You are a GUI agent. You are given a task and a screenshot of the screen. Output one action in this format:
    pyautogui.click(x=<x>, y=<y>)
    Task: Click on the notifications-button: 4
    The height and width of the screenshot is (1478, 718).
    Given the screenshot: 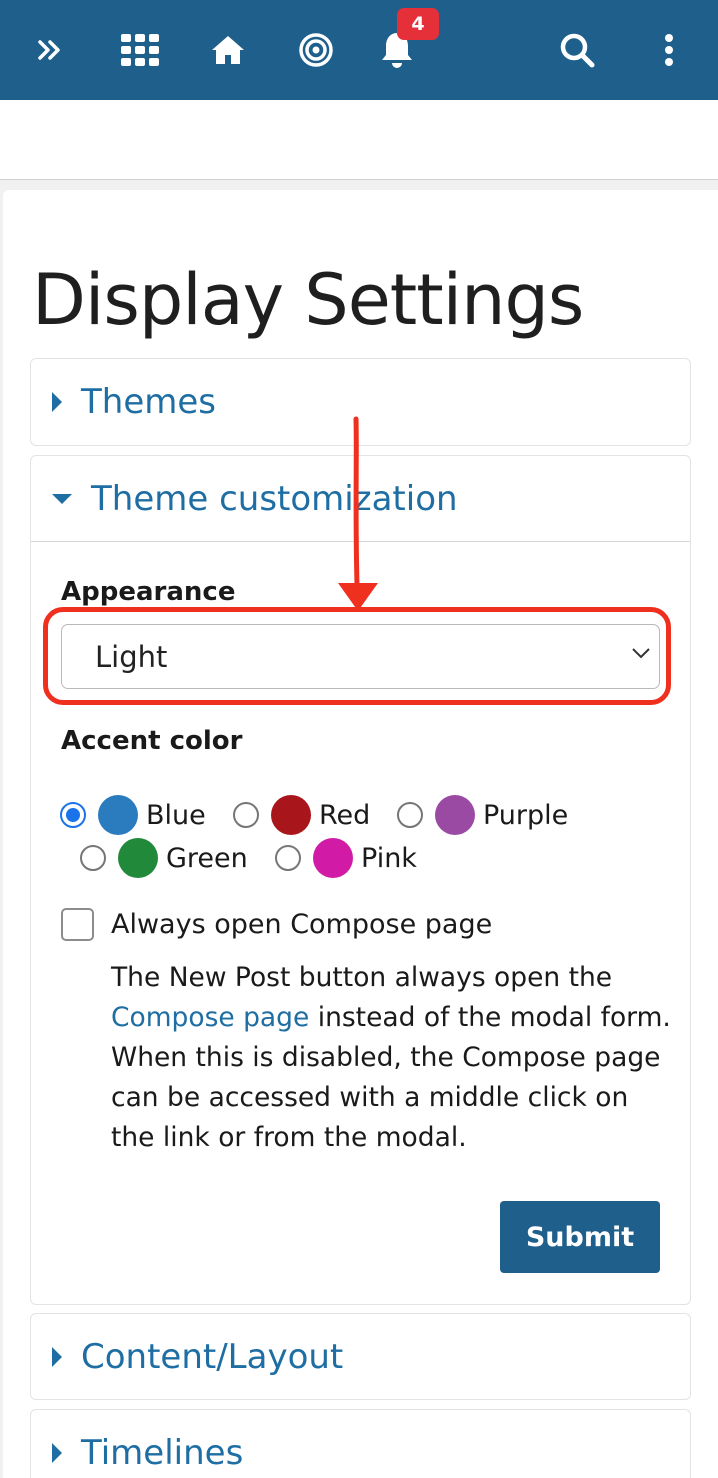 What is the action you would take?
    pyautogui.click(x=404, y=43)
    